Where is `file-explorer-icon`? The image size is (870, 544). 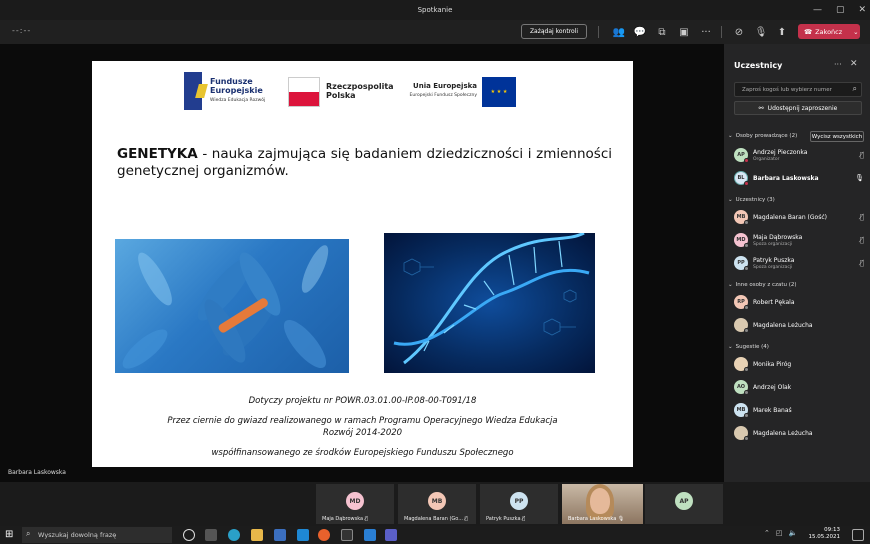 file-explorer-icon is located at coordinates (257, 535).